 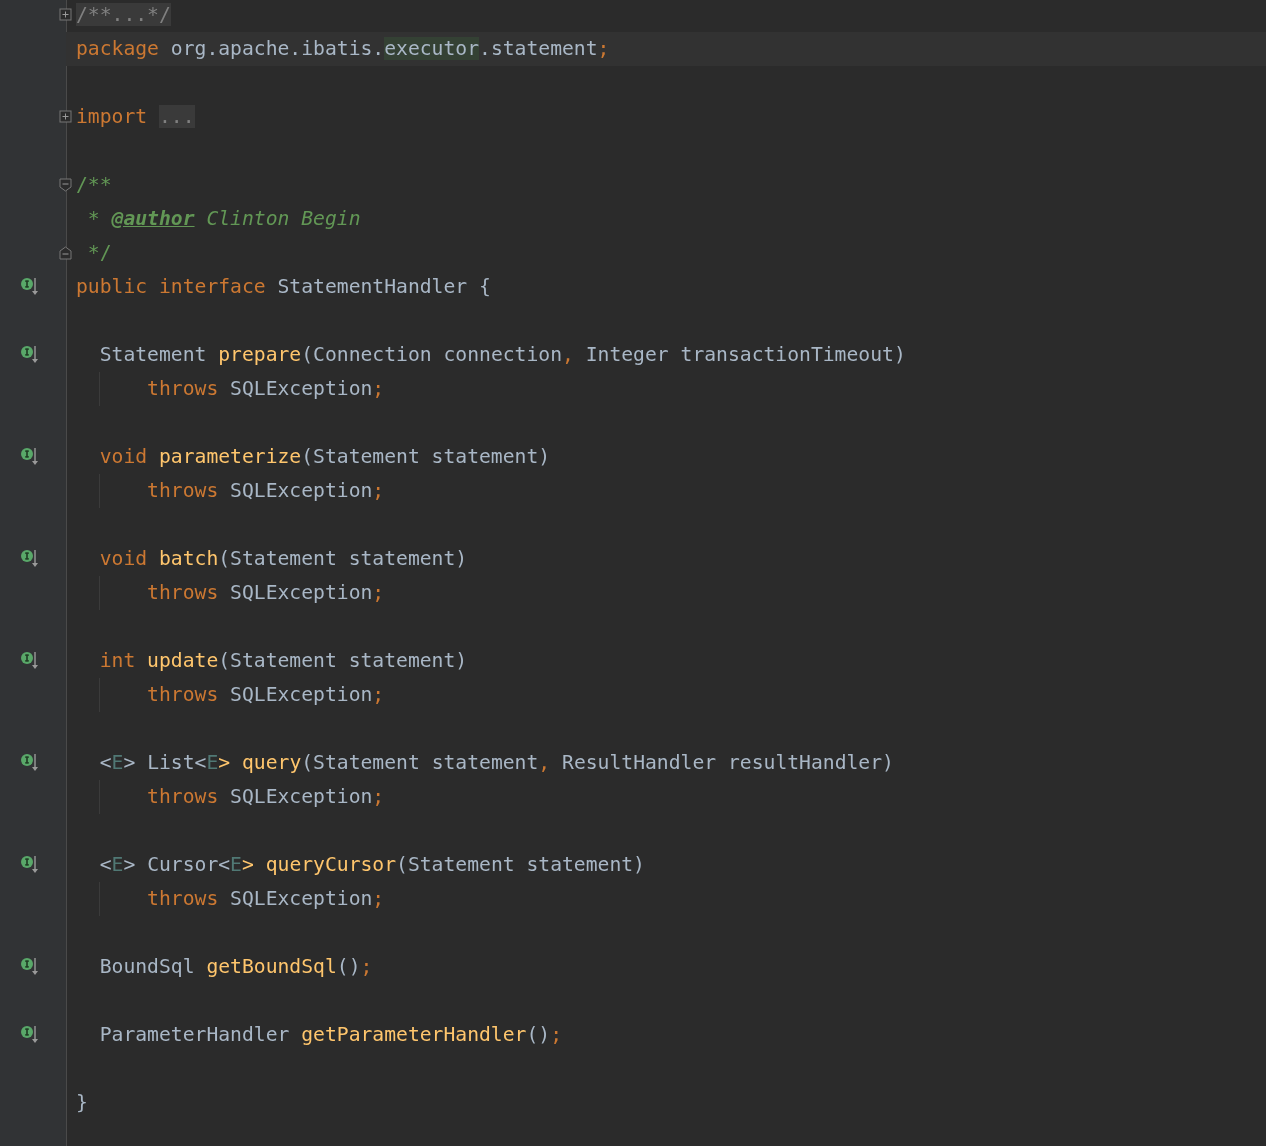 What do you see at coordinates (371, 865) in the screenshot?
I see `code-line: <E> Cursor<E> queryCursor(Statement statement)` at bounding box center [371, 865].